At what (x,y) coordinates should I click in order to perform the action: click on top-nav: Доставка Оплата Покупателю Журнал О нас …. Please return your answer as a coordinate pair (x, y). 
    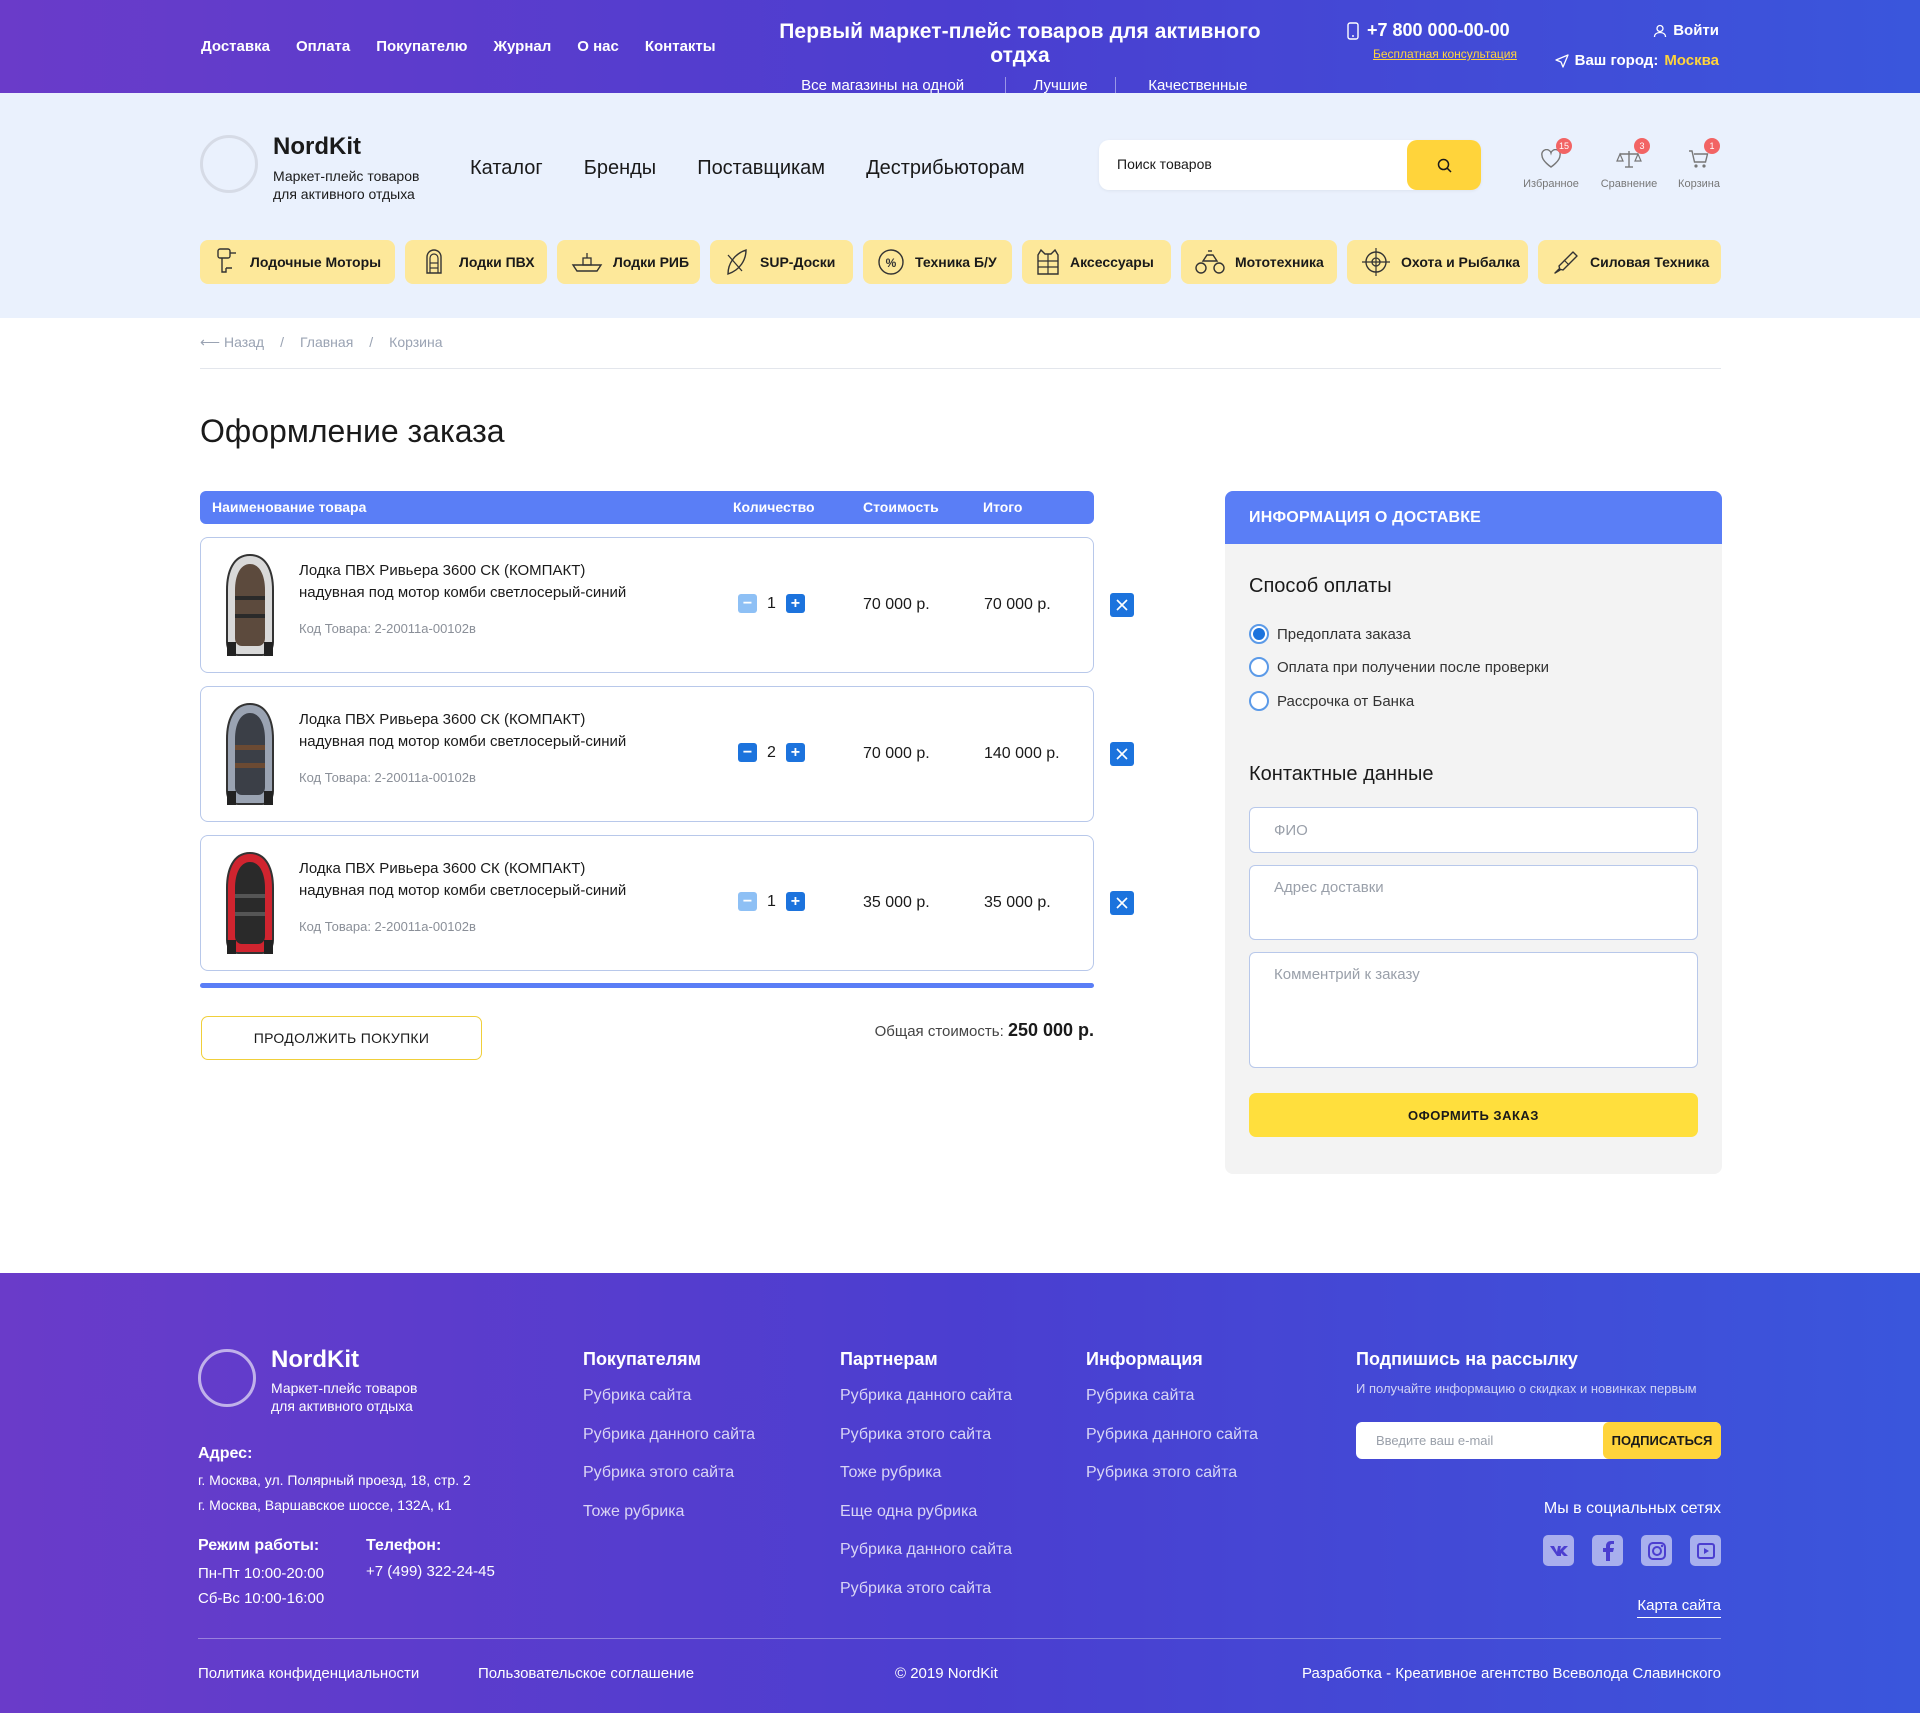
    Looking at the image, I should click on (458, 46).